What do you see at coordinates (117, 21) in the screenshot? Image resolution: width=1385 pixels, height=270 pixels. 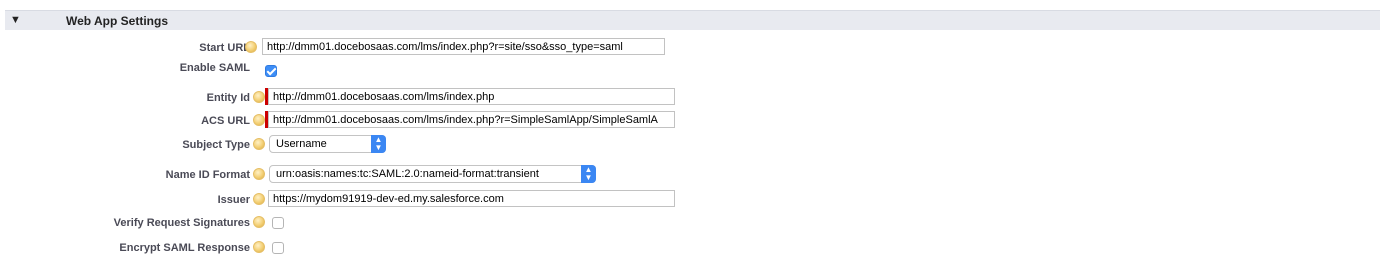 I see `section-title: Web App Settings` at bounding box center [117, 21].